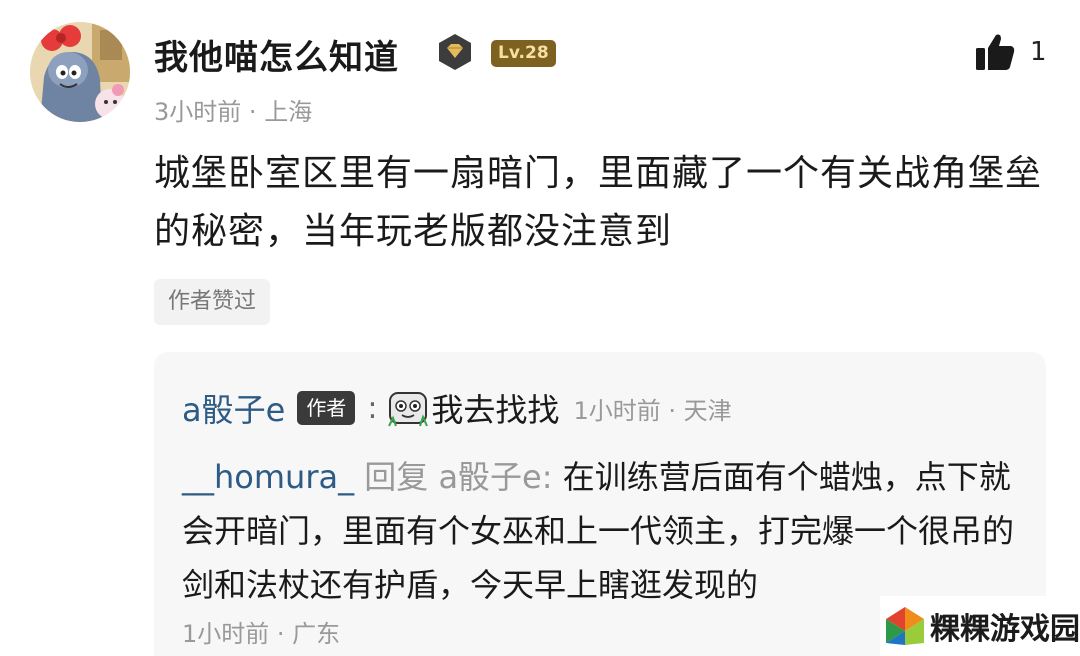 The width and height of the screenshot is (1080, 656). What do you see at coordinates (598, 202) in the screenshot?
I see `comment-content: 城堡卧室区里有一扇暗门，里面藏了一个有关战角堡垒的秘密，当年玩老版都没注意到` at bounding box center [598, 202].